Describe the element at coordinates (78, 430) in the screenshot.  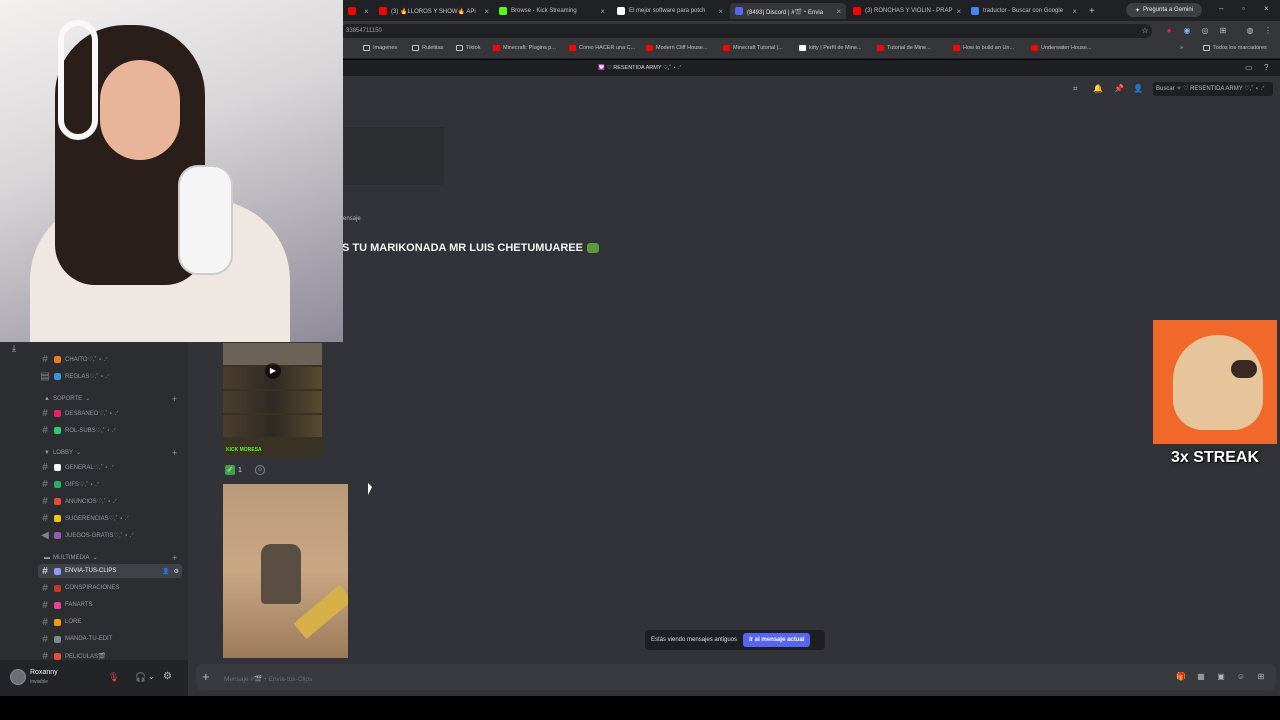
I see `channel-item-rol-subs: # ROL-SUBS♡,˚ ⋆ .ᐟ` at that location.